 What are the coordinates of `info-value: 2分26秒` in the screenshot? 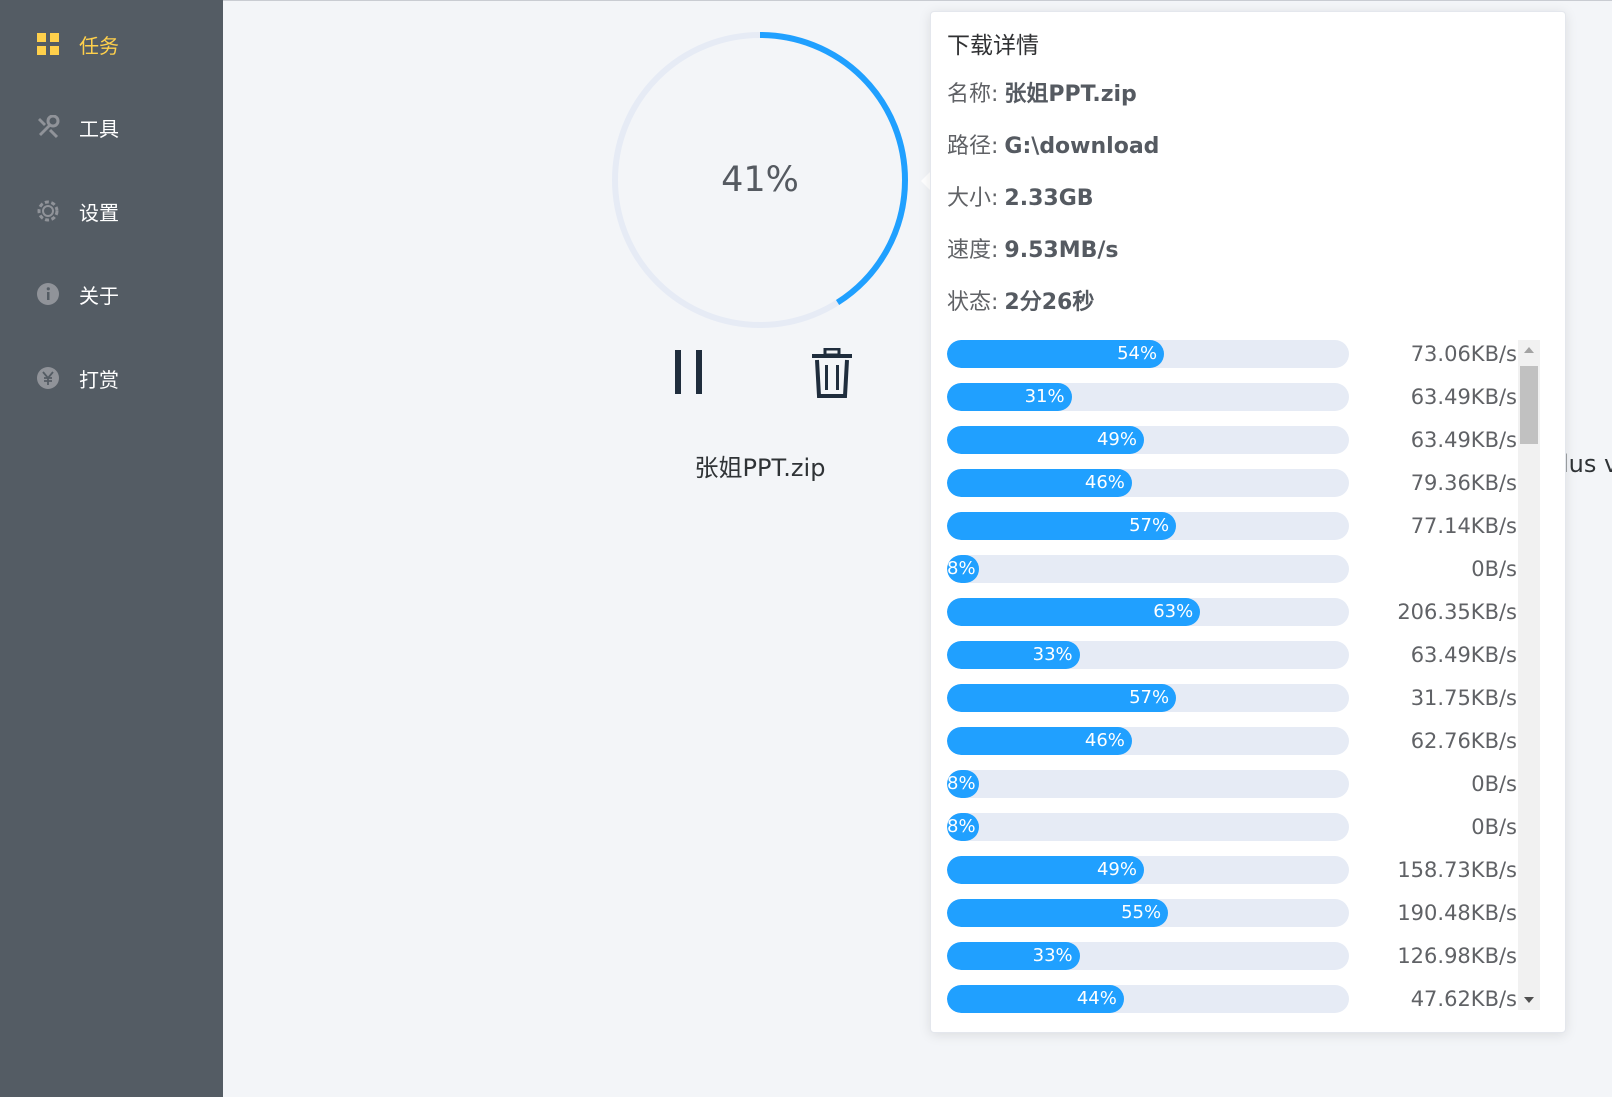 It's located at (1049, 302).